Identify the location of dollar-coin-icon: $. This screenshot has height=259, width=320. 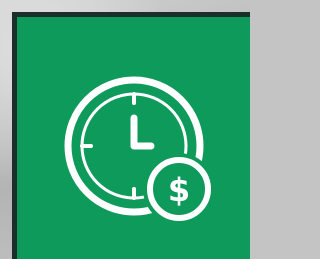
(179, 189).